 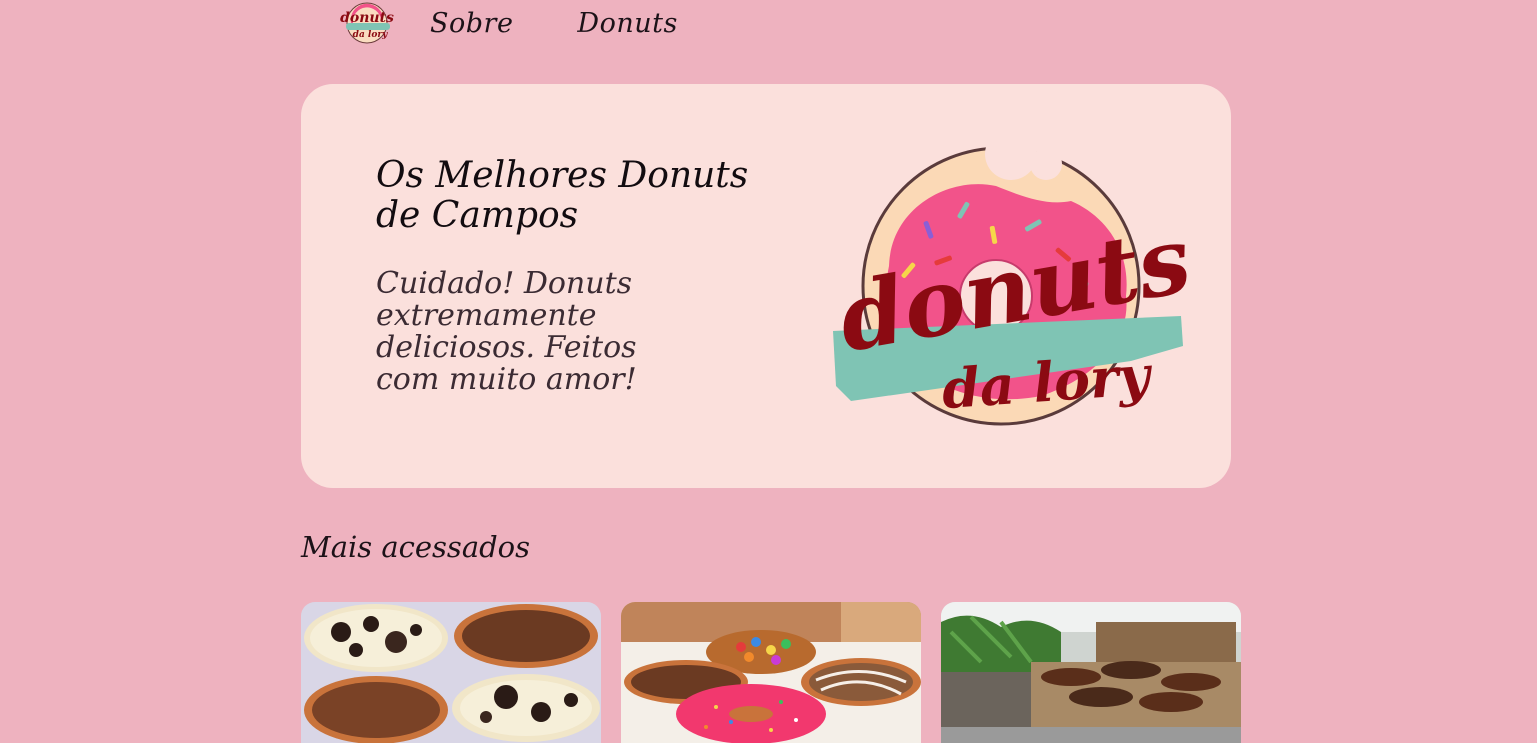 I want to click on nav-link-sobre: Sobre, so click(x=471, y=23).